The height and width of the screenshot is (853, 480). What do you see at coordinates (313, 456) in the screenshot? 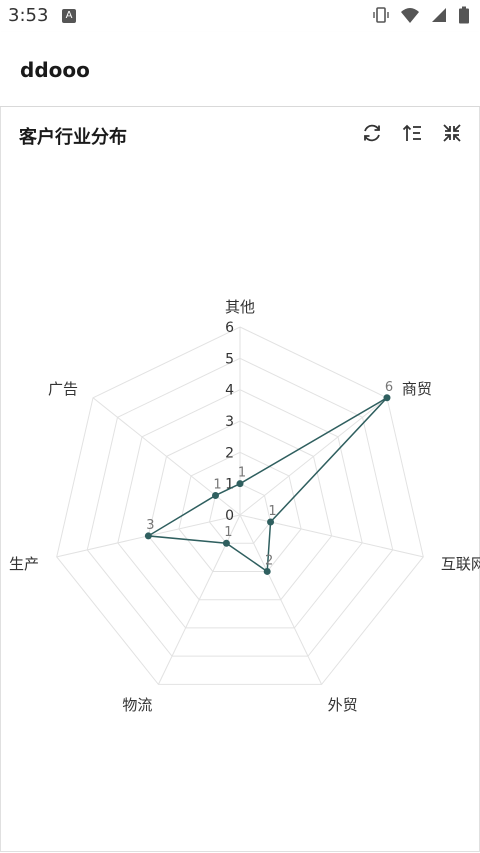
I see `grid-spoke` at bounding box center [313, 456].